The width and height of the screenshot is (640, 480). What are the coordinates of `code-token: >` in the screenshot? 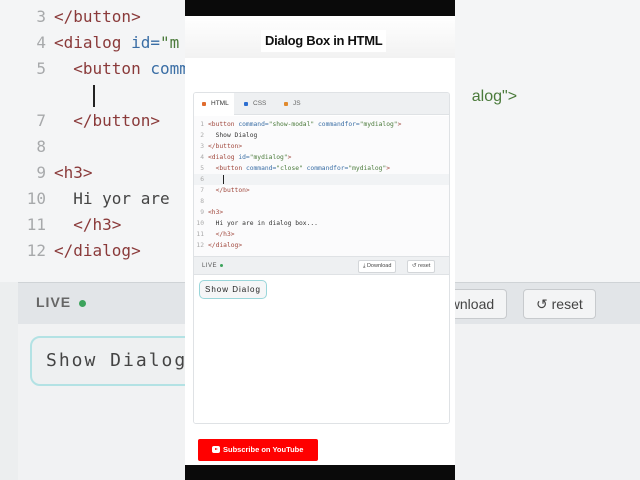 It's located at (399, 124).